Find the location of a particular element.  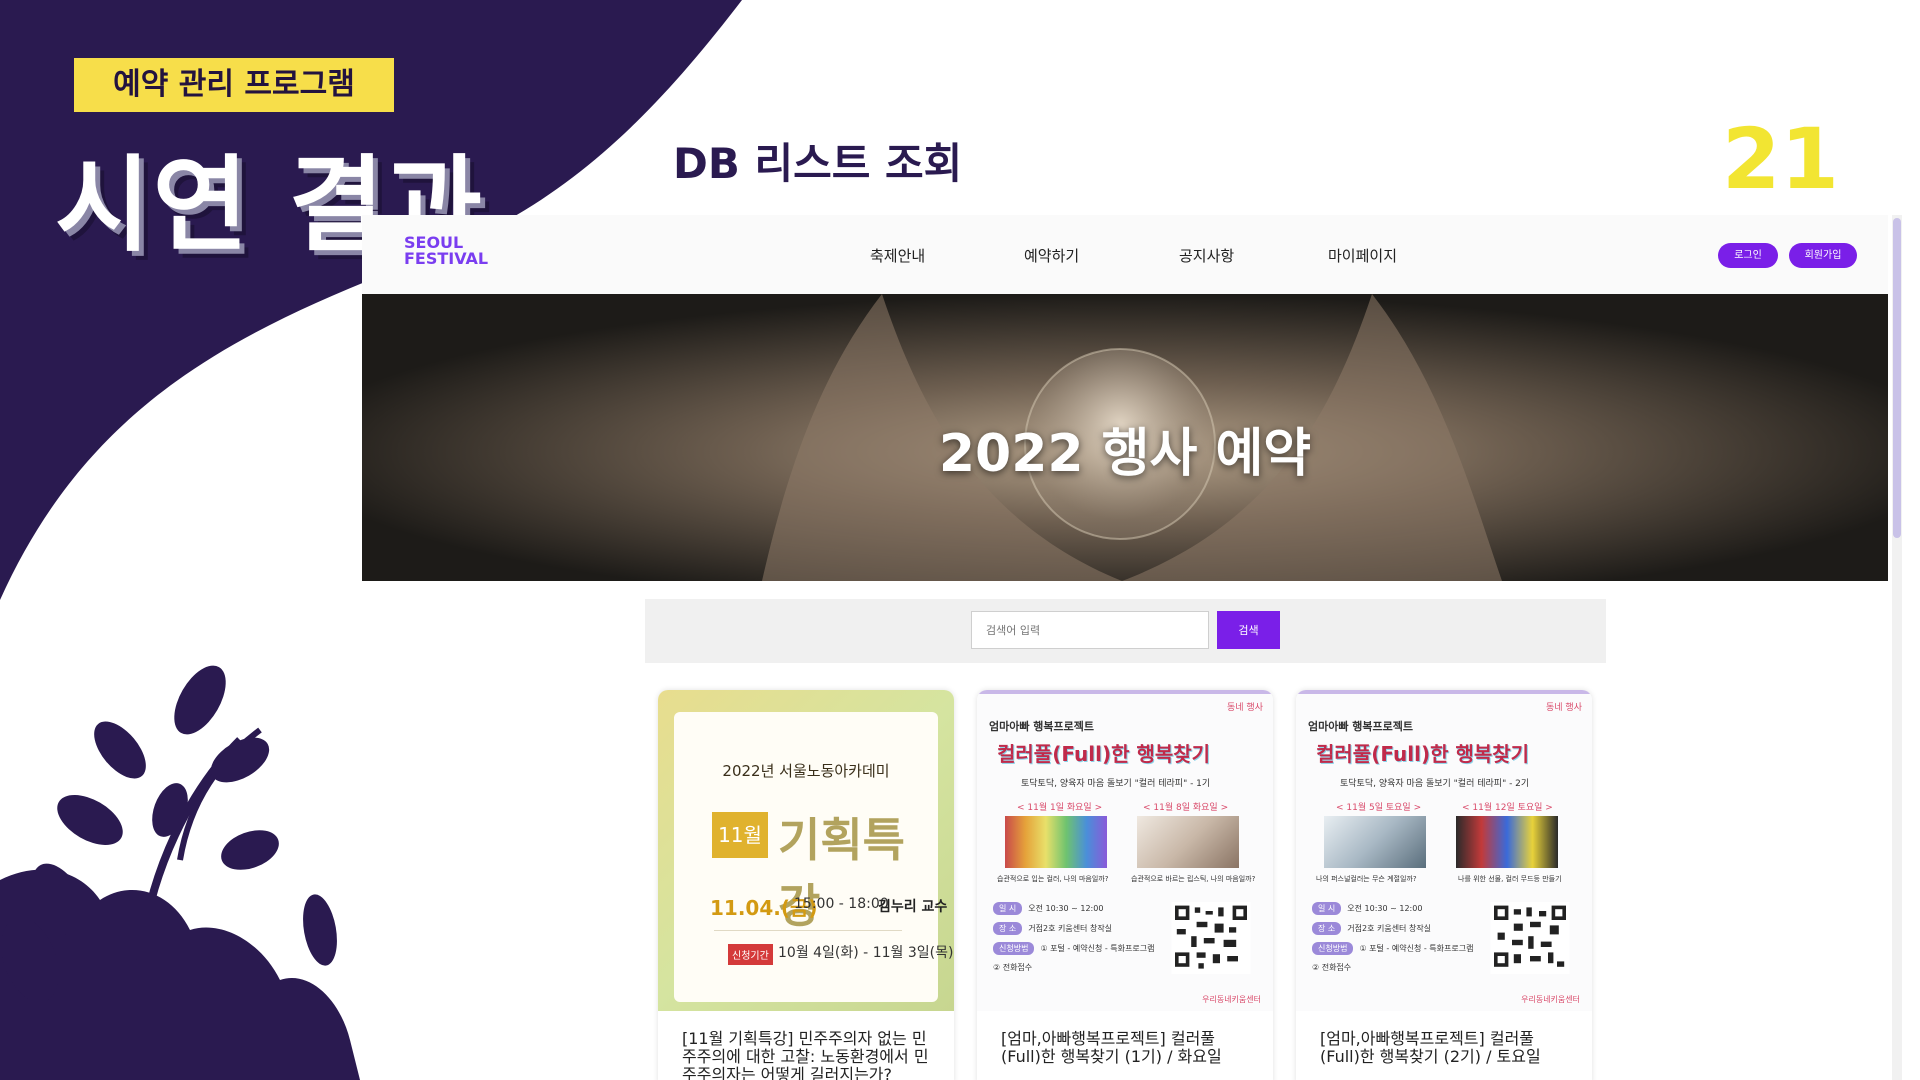

site-logo: SEOUL FESTIVAL is located at coordinates (446, 251).